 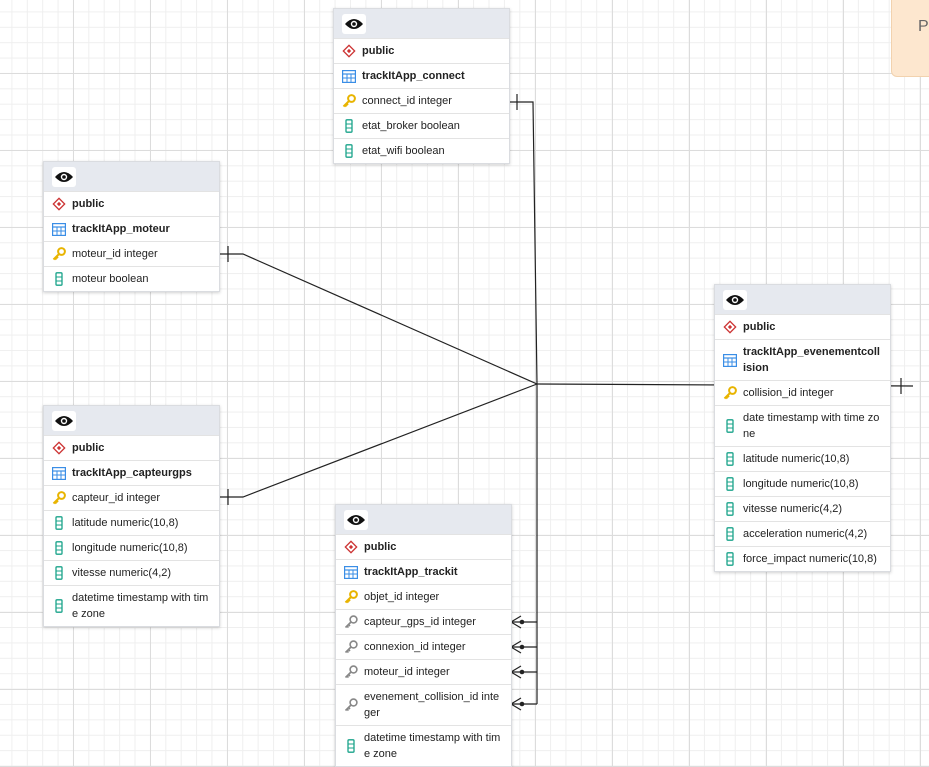 I want to click on table-name-row: trackItApp_evenementcollision, so click(x=802, y=359).